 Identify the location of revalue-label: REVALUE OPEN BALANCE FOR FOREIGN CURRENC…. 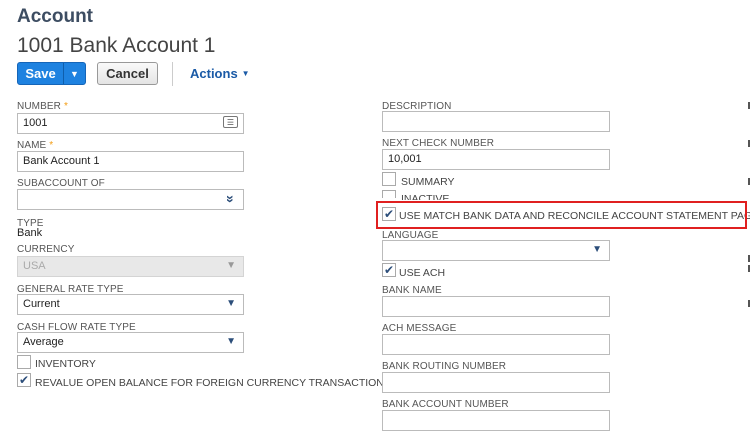
(213, 383).